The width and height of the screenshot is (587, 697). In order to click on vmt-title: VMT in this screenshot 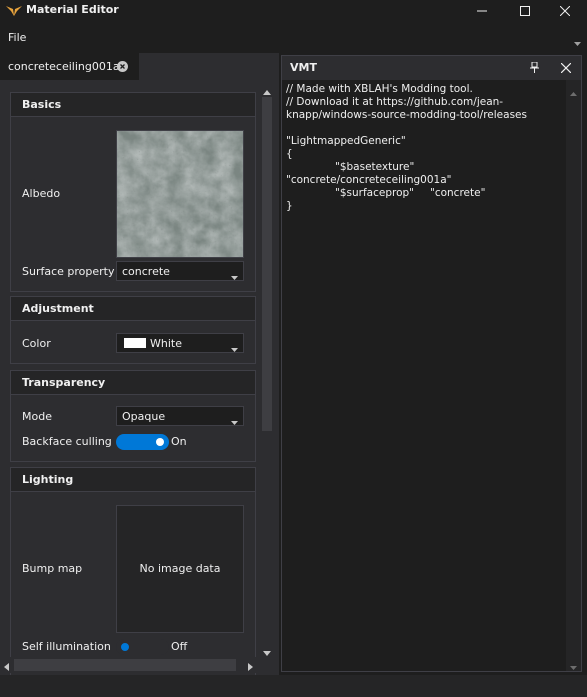, I will do `click(303, 67)`.